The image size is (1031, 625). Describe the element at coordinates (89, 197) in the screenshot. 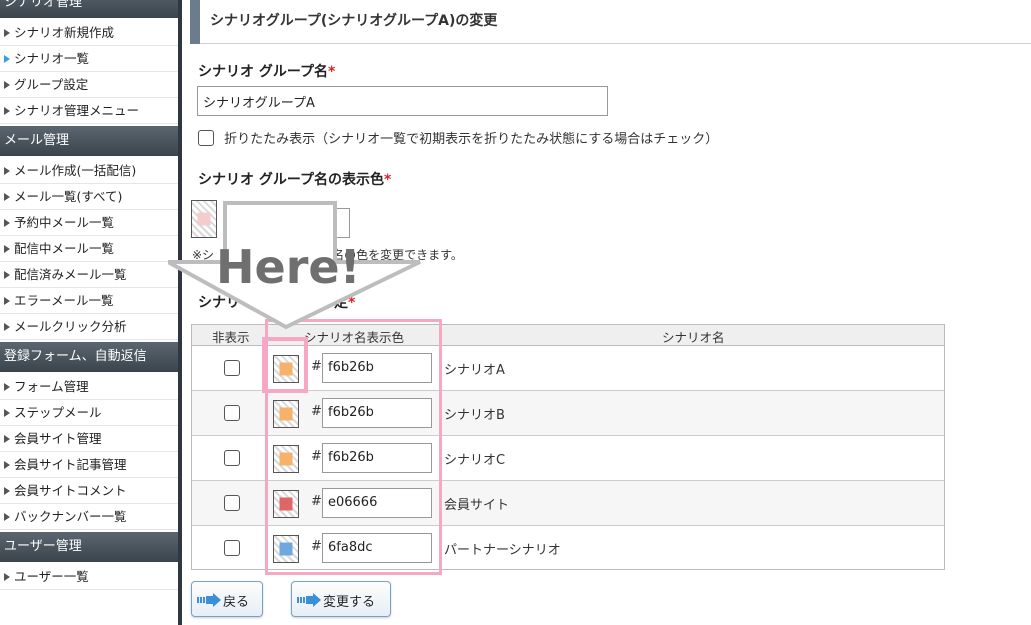

I see `sidebar-item: メール一覧(すべて)` at that location.